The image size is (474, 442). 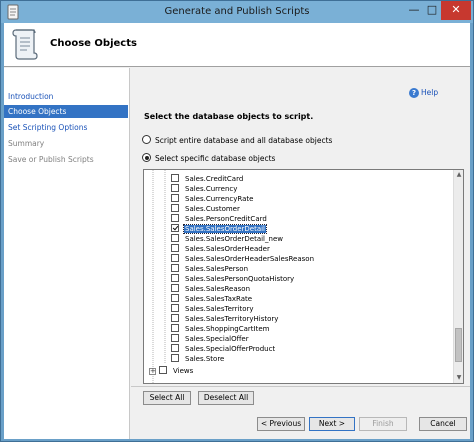 What do you see at coordinates (225, 229) in the screenshot?
I see `tree-item-label: Sales.SalesOrderDetail` at bounding box center [225, 229].